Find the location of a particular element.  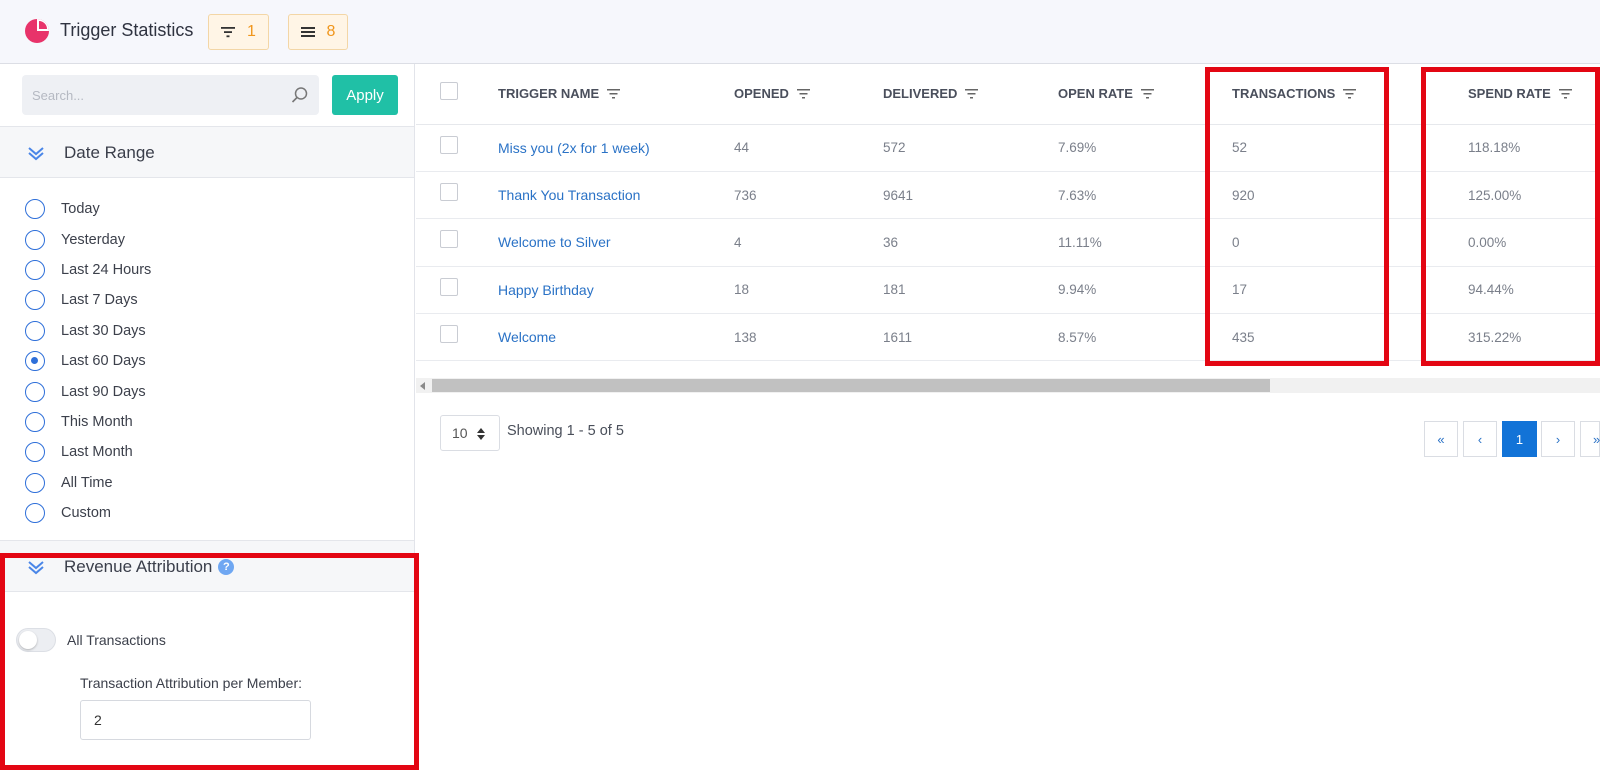

radio-label: Last 90 Days is located at coordinates (103, 391).